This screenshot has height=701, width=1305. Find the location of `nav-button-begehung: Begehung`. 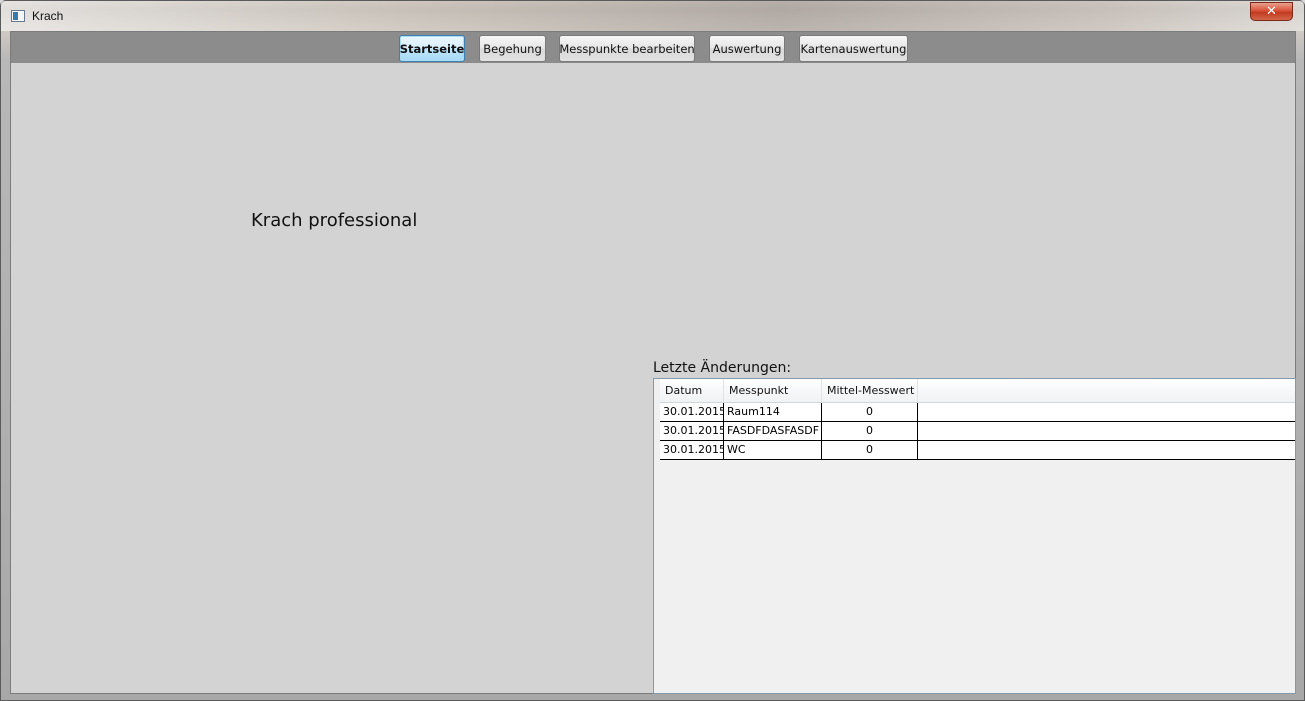

nav-button-begehung: Begehung is located at coordinates (512, 48).